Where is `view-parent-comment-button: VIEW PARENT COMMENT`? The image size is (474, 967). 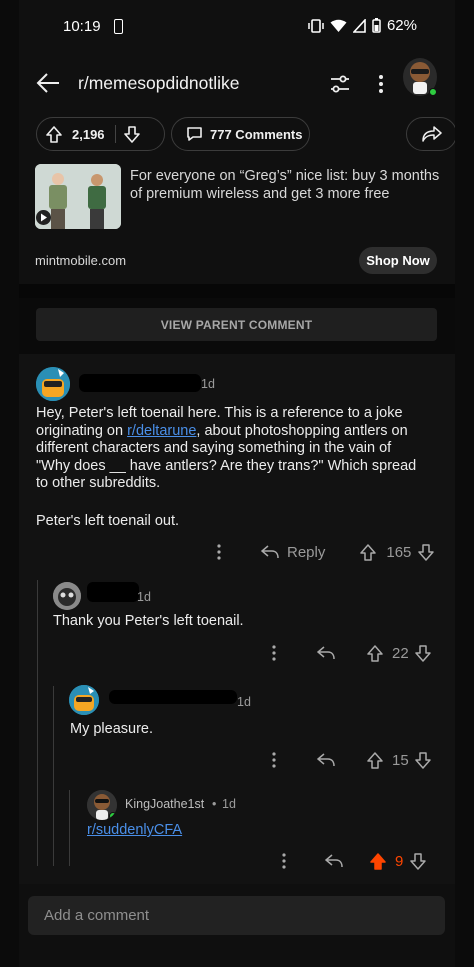
view-parent-comment-button: VIEW PARENT COMMENT is located at coordinates (236, 324).